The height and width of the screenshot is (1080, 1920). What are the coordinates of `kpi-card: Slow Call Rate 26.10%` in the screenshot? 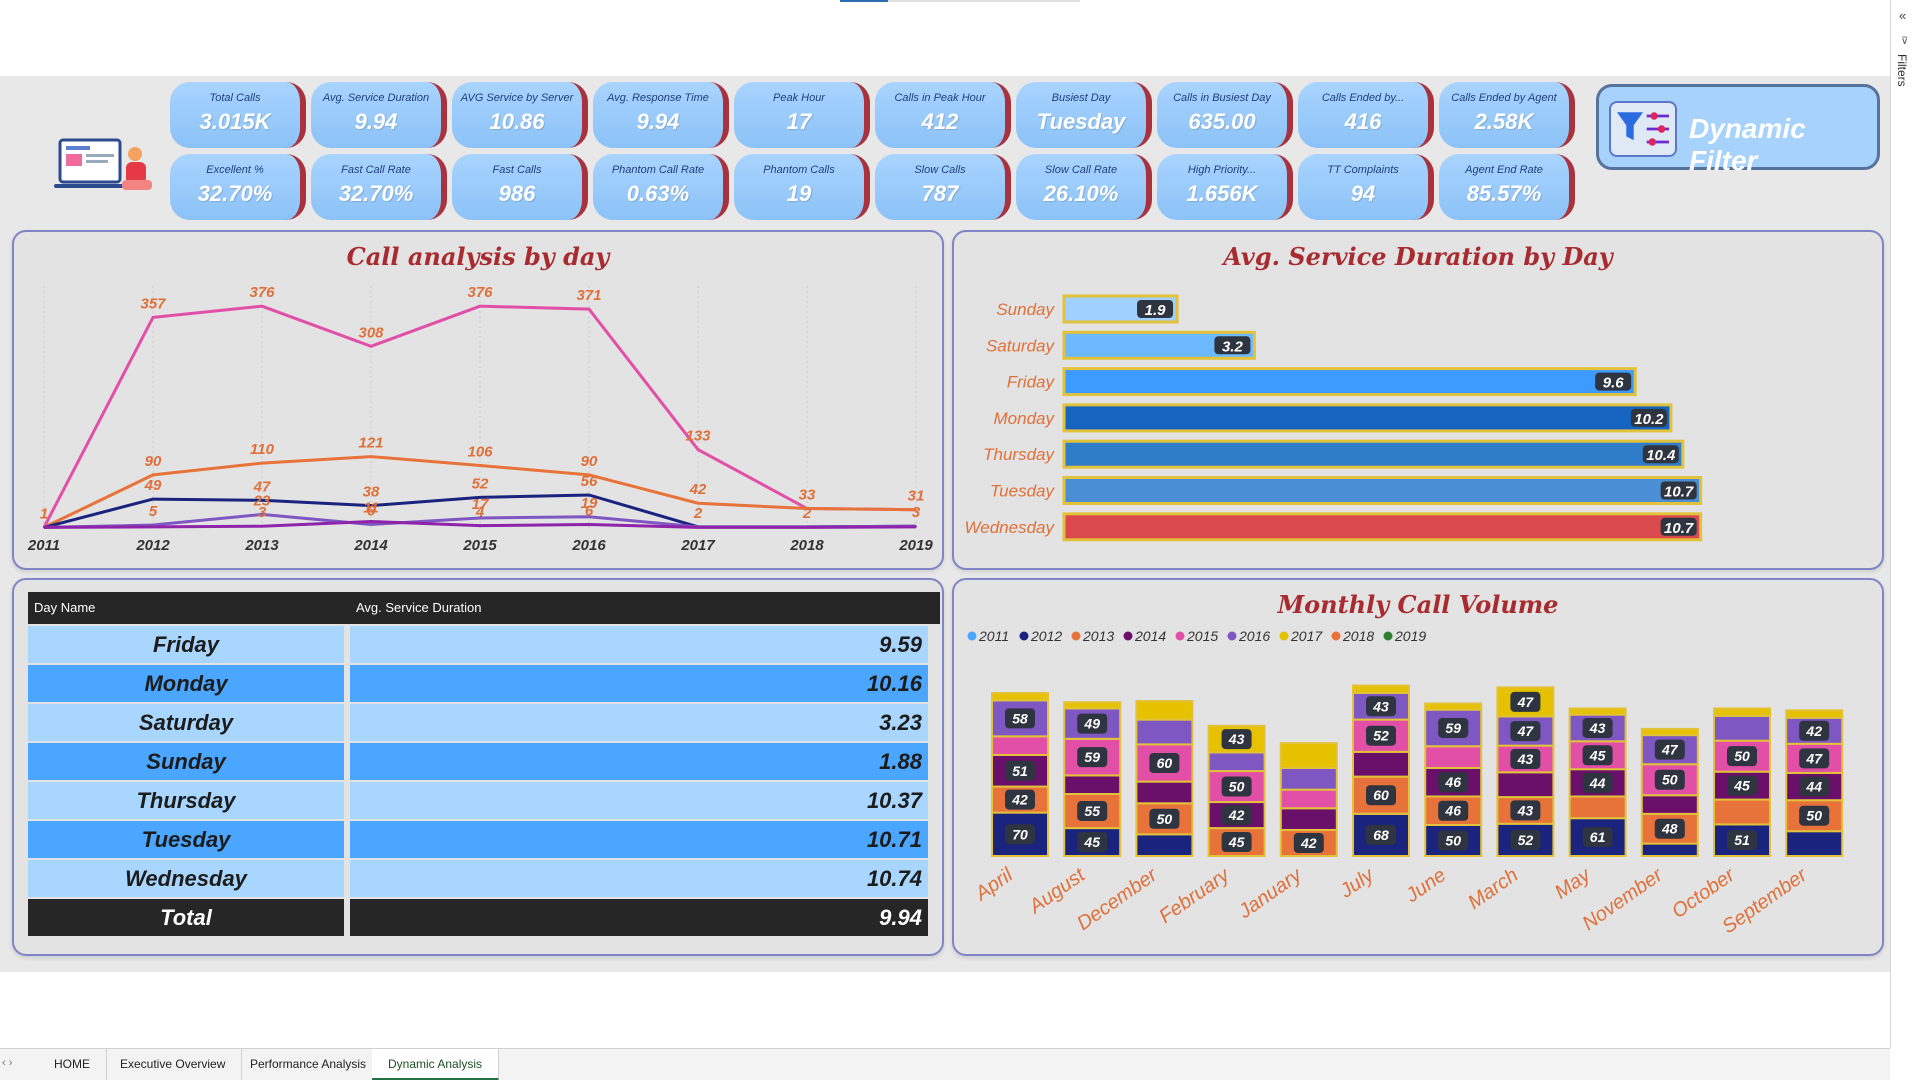 It's located at (1084, 187).